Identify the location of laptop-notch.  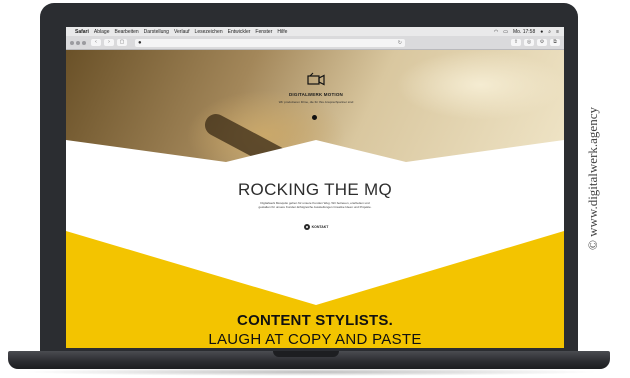
(306, 354).